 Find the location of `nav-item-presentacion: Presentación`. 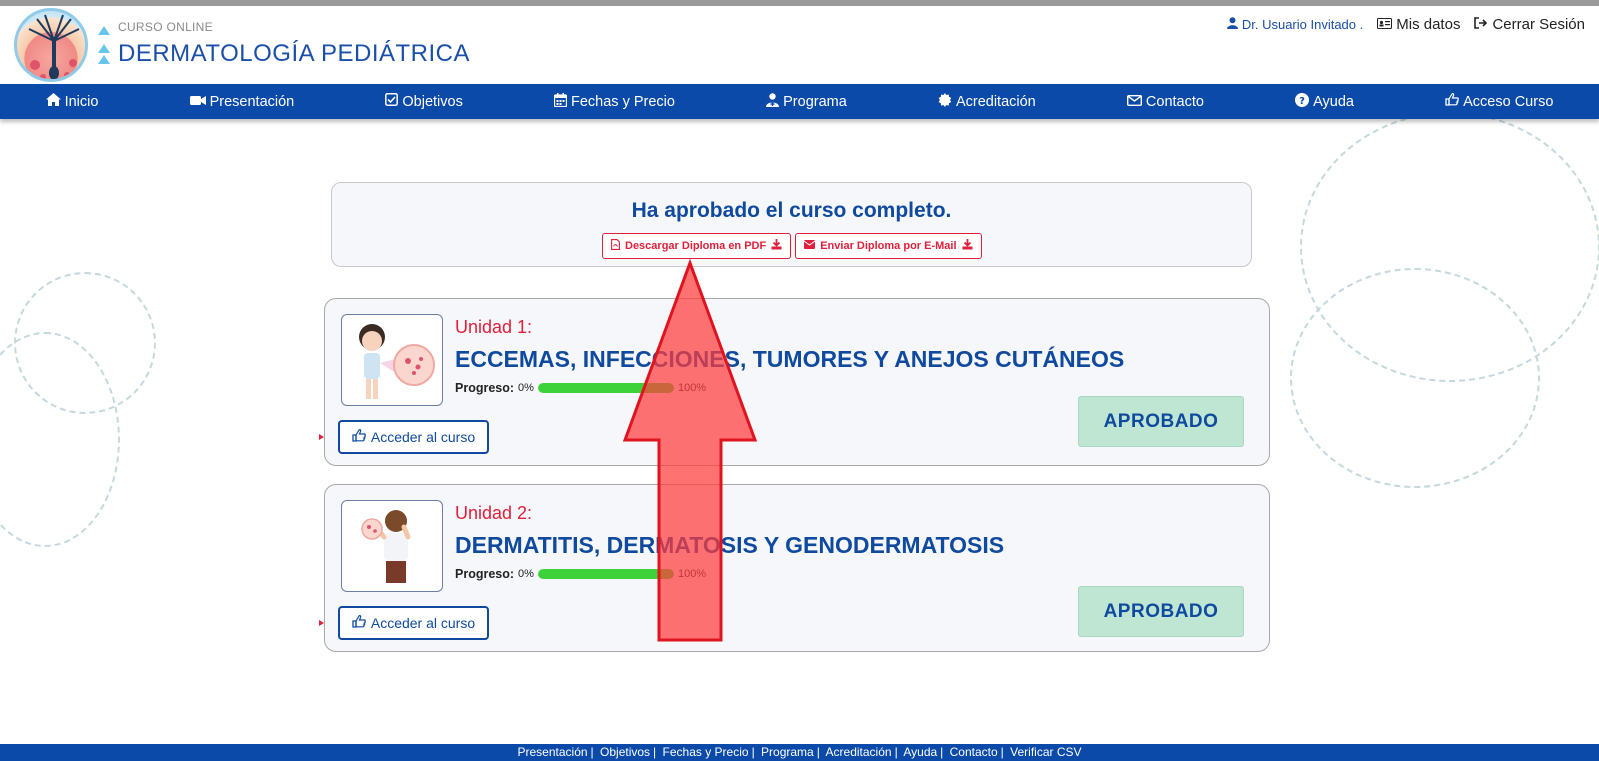

nav-item-presentacion: Presentación is located at coordinates (242, 101).